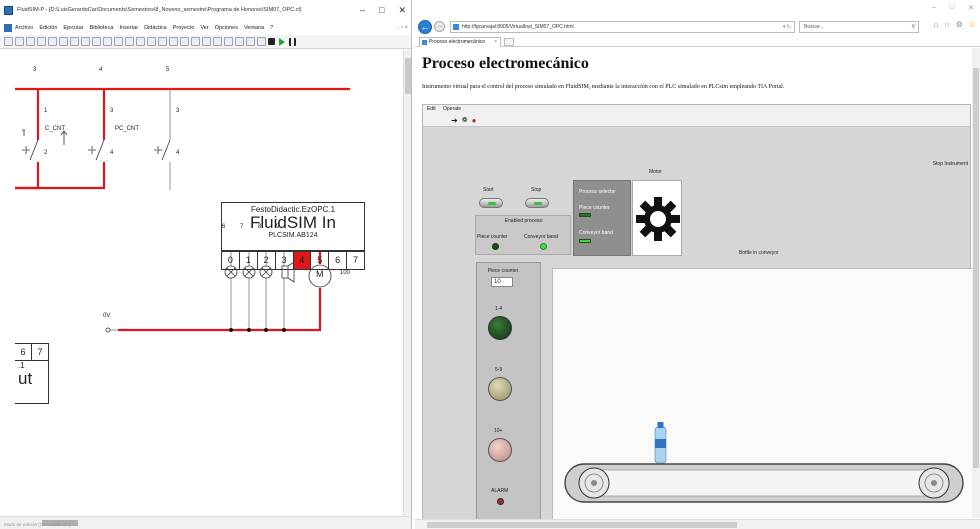 The image size is (980, 529). What do you see at coordinates (697, 524) in the screenshot?
I see `browser-horizontal-scrollbar` at bounding box center [697, 524].